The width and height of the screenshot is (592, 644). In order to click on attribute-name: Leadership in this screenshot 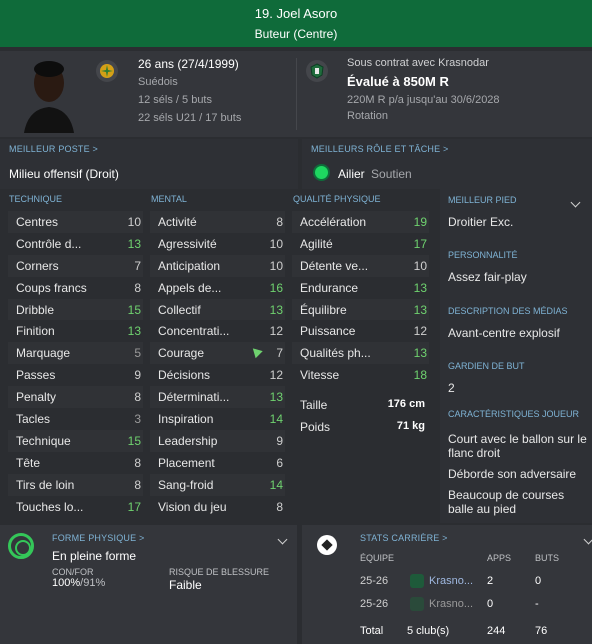, I will do `click(188, 440)`.